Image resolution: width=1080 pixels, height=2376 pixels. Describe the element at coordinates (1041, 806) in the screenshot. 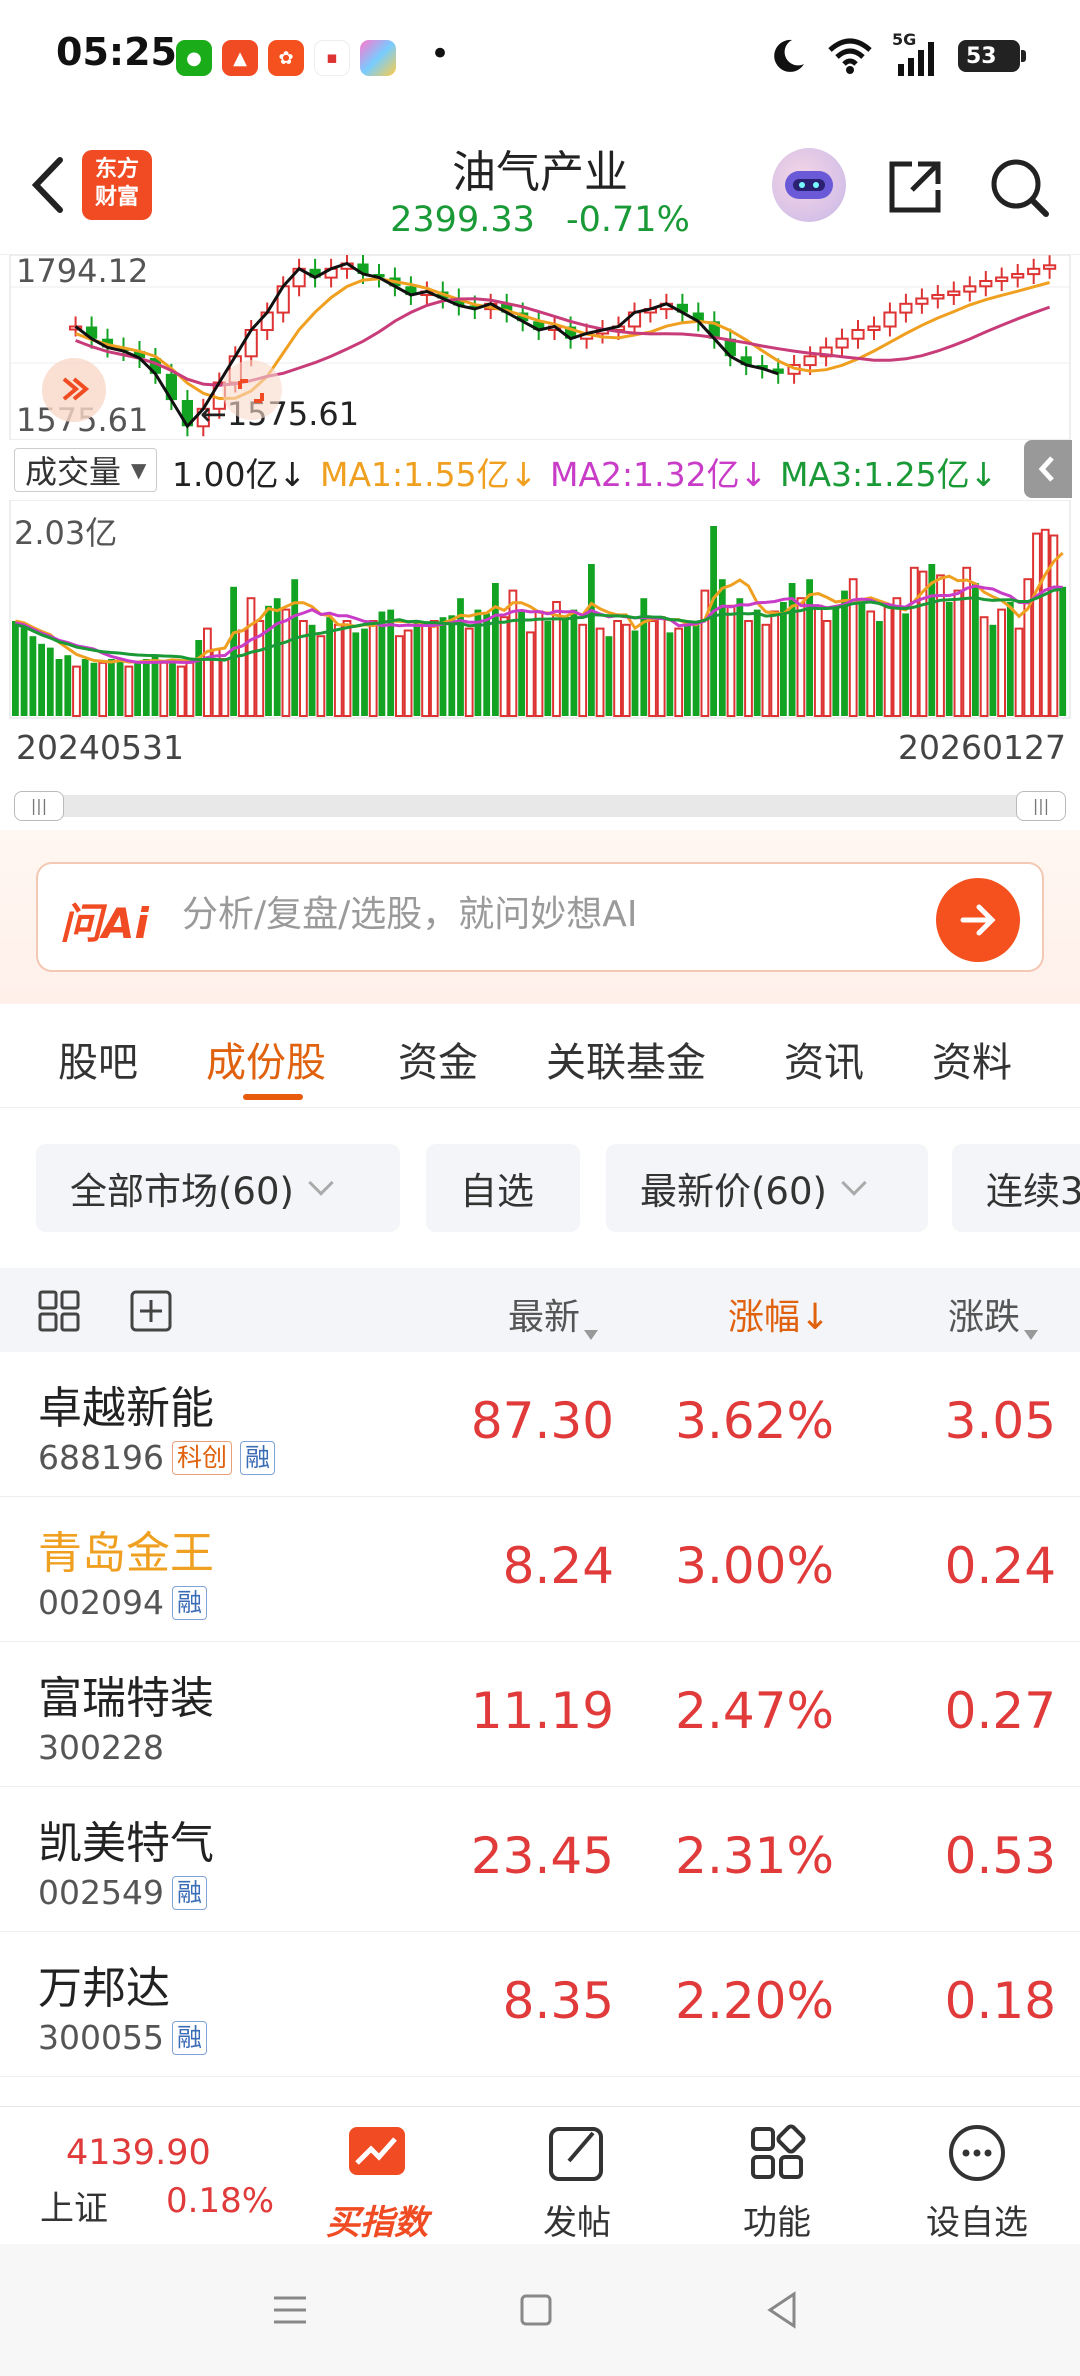

I see `range-handle-right: |||` at that location.